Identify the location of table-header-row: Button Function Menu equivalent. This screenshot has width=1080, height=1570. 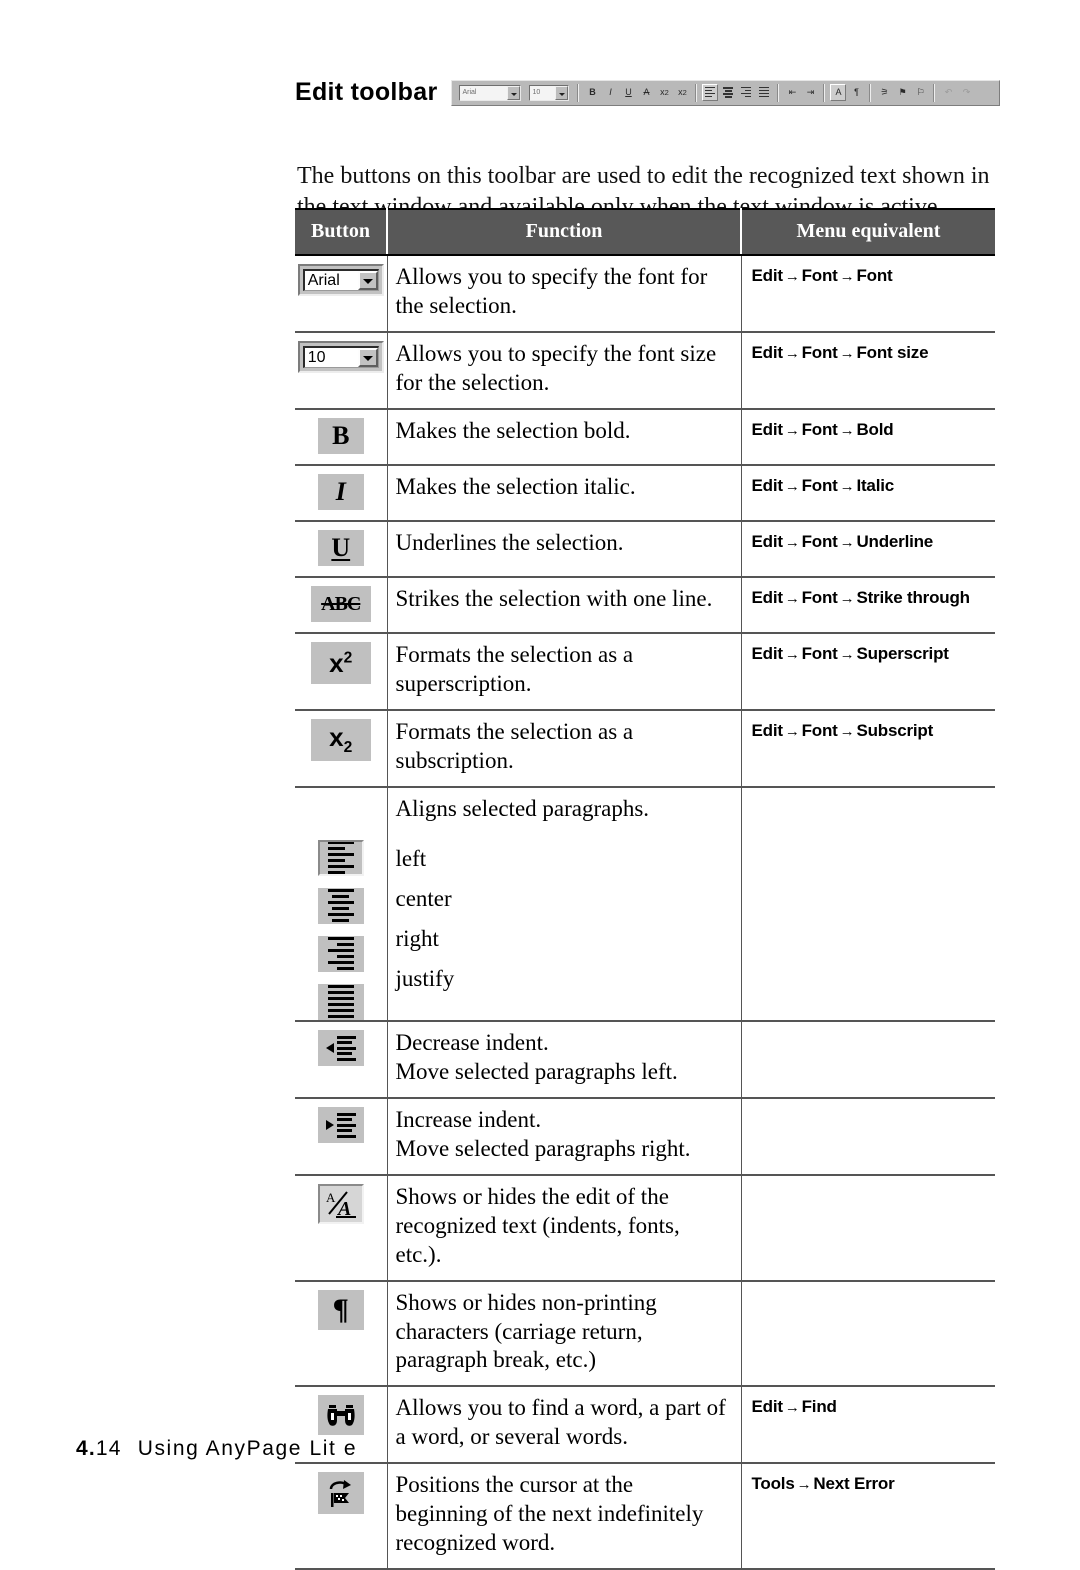
(645, 232).